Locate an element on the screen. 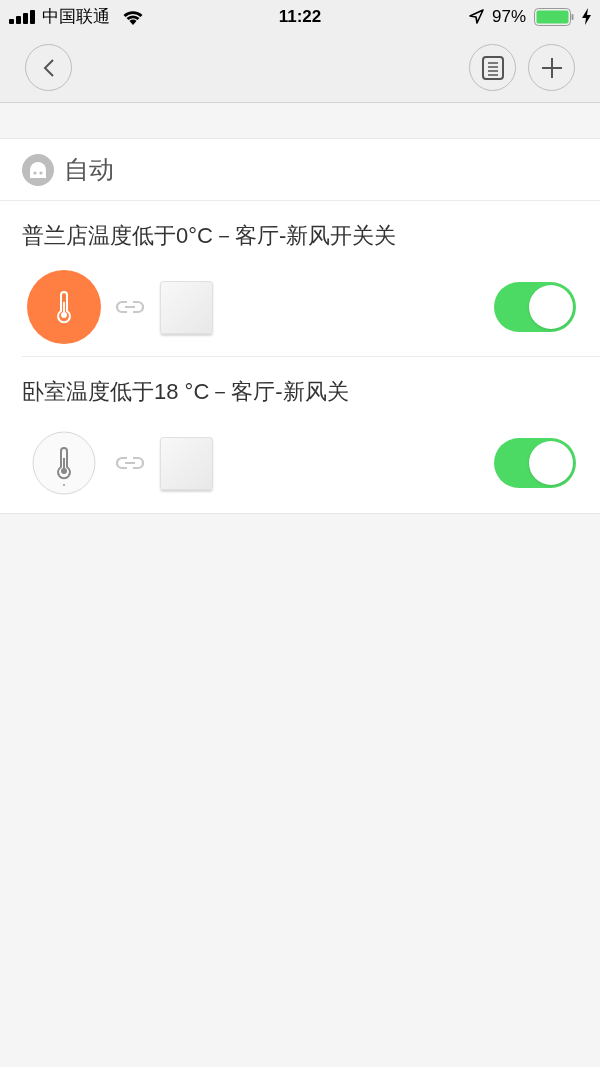 The image size is (600, 1067). thermometer-badge-icon is located at coordinates (64, 307).